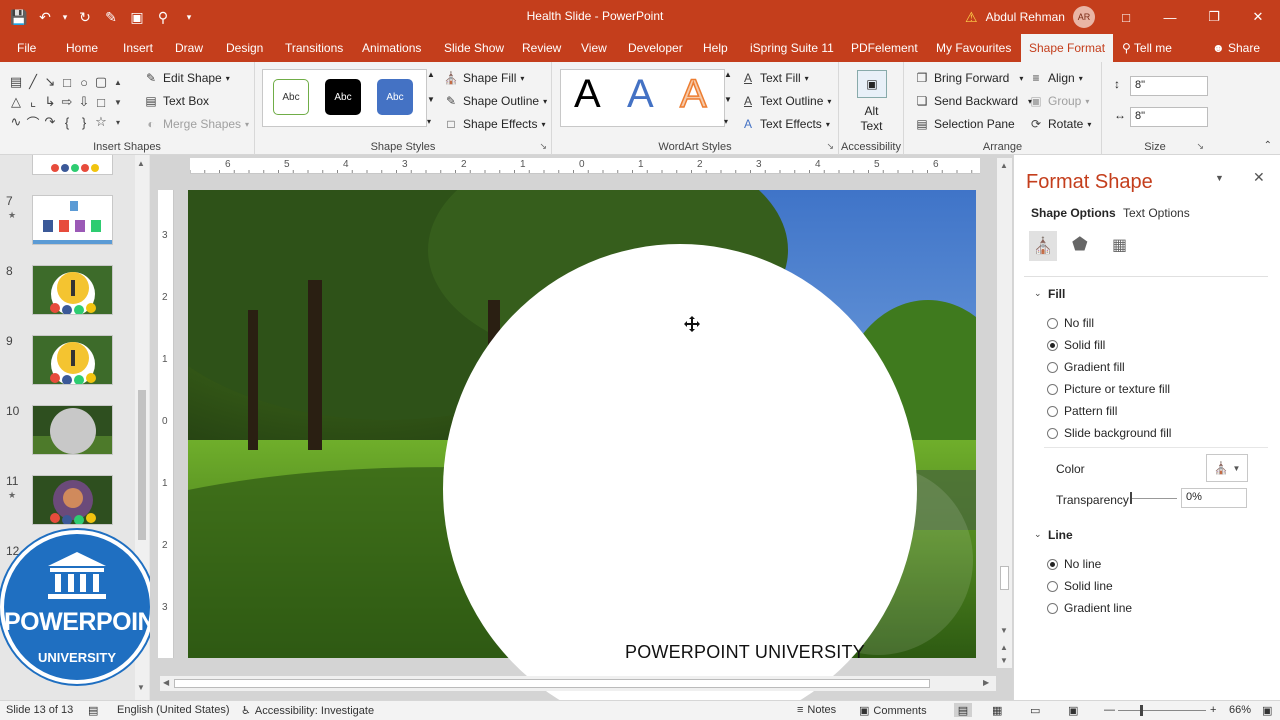 The width and height of the screenshot is (1280, 720). I want to click on shape-outline-button: ✎ Shape Outline ▾, so click(495, 101).